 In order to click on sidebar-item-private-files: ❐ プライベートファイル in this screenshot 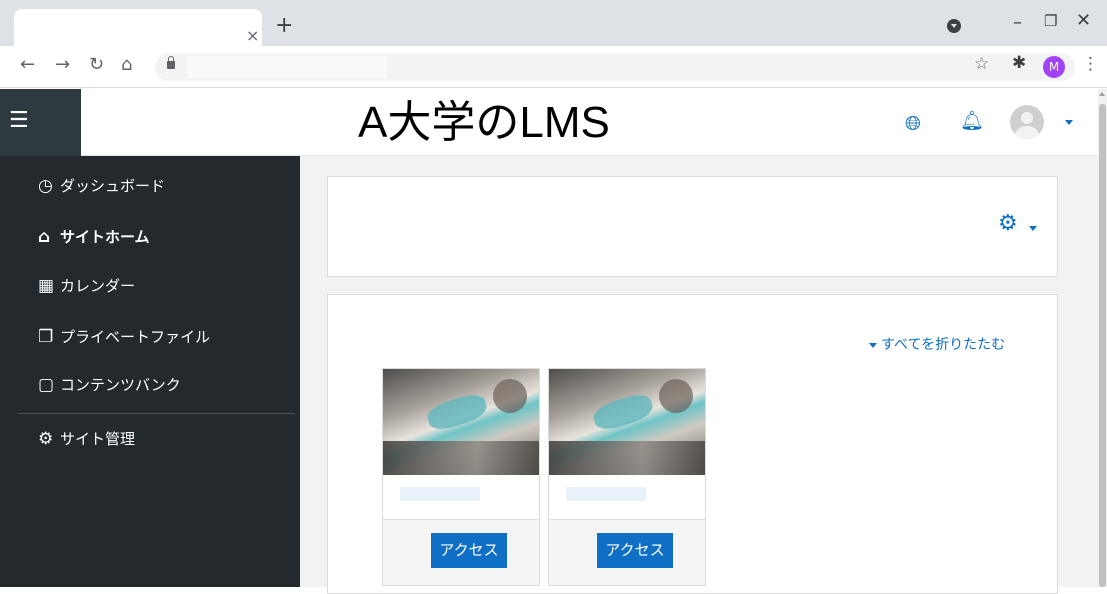, I will do `click(124, 337)`.